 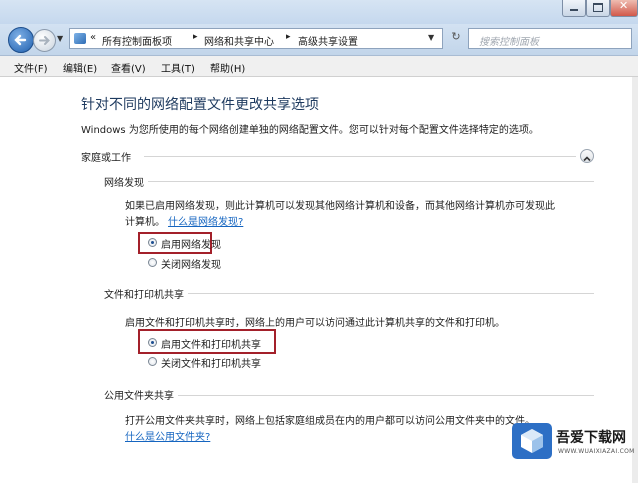 What do you see at coordinates (509, 42) in the screenshot?
I see `search-placeholder: 搜索控制面板` at bounding box center [509, 42].